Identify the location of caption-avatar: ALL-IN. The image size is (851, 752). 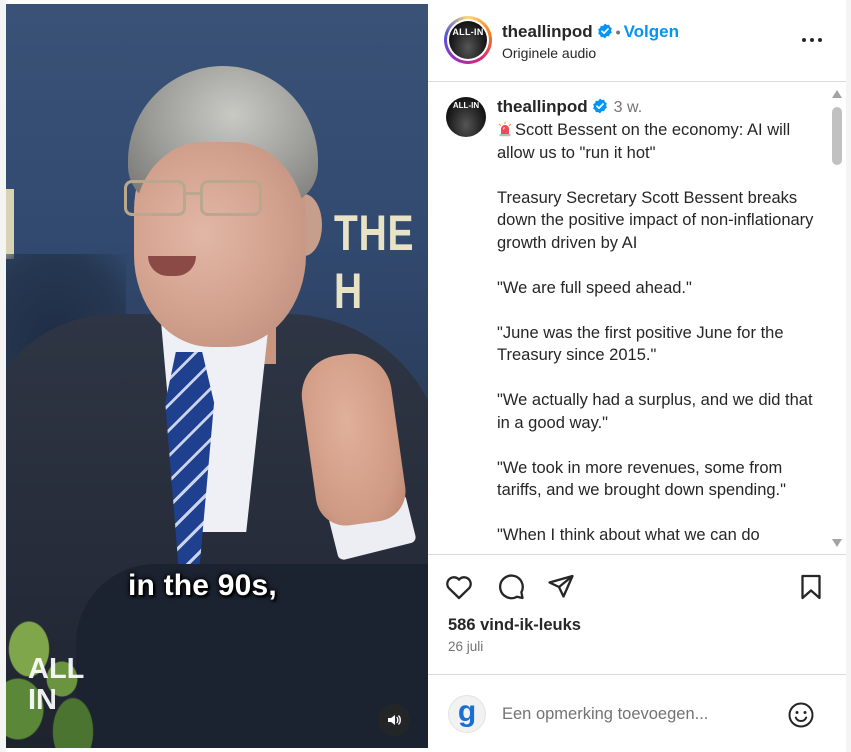
(466, 117).